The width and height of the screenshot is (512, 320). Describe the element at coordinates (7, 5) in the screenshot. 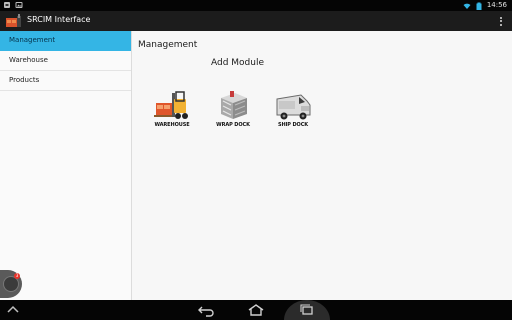

I see `notification-icon` at that location.